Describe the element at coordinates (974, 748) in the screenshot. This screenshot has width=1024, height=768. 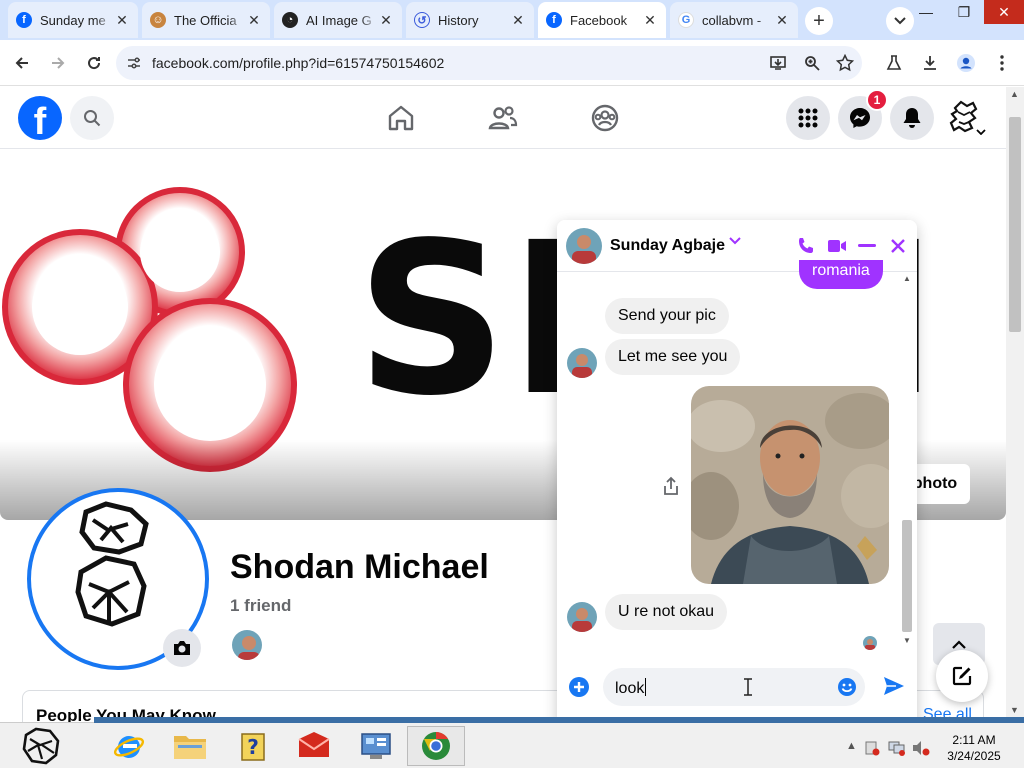
I see `system-clock: 2:11 AM 3/24/2025` at that location.